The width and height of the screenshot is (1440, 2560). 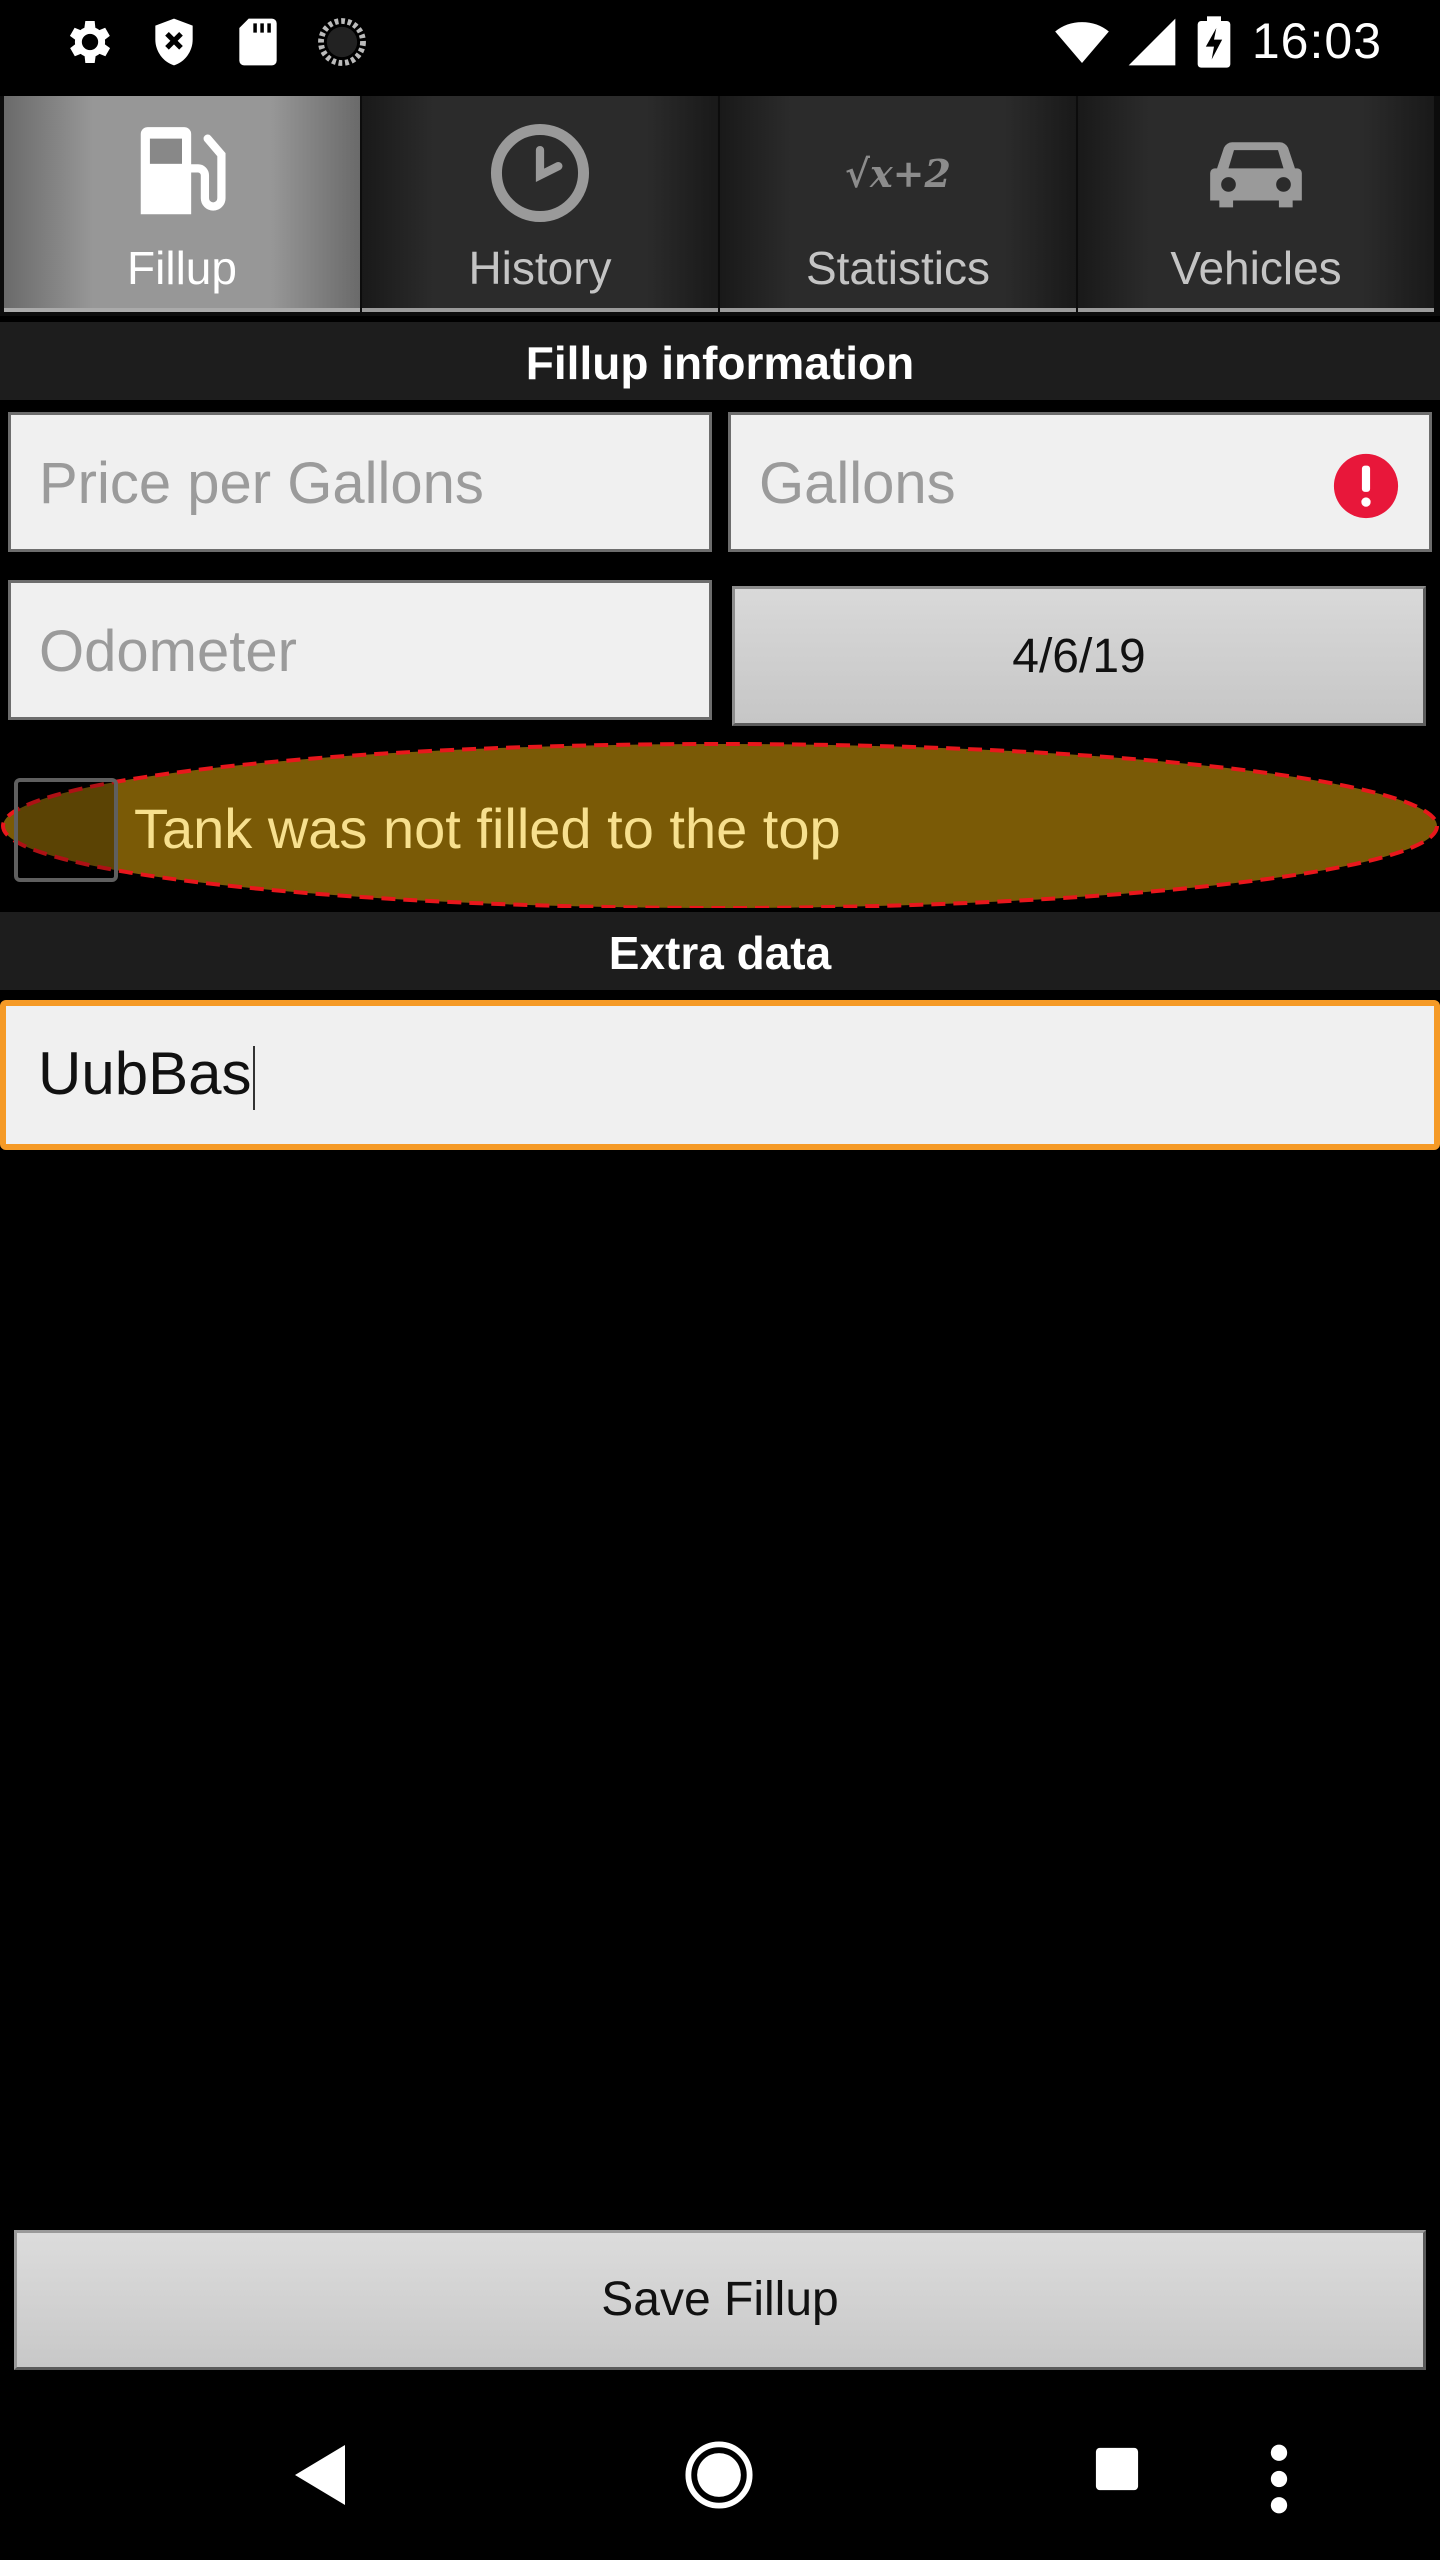 I want to click on tab-vehicles: Vehicles, so click(x=1256, y=204).